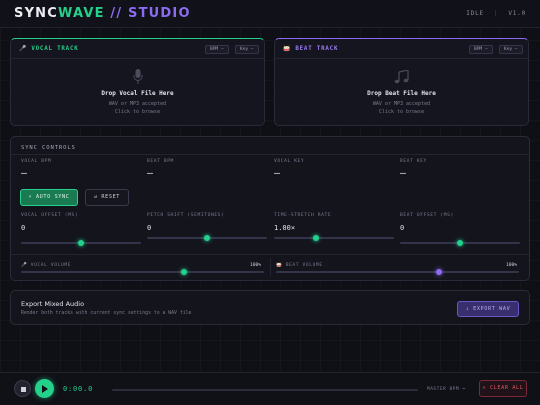 This screenshot has width=540, height=405. What do you see at coordinates (186, 215) in the screenshot?
I see `pitch-shift-label: PITCH SHIFT (SEMITONES)` at bounding box center [186, 215].